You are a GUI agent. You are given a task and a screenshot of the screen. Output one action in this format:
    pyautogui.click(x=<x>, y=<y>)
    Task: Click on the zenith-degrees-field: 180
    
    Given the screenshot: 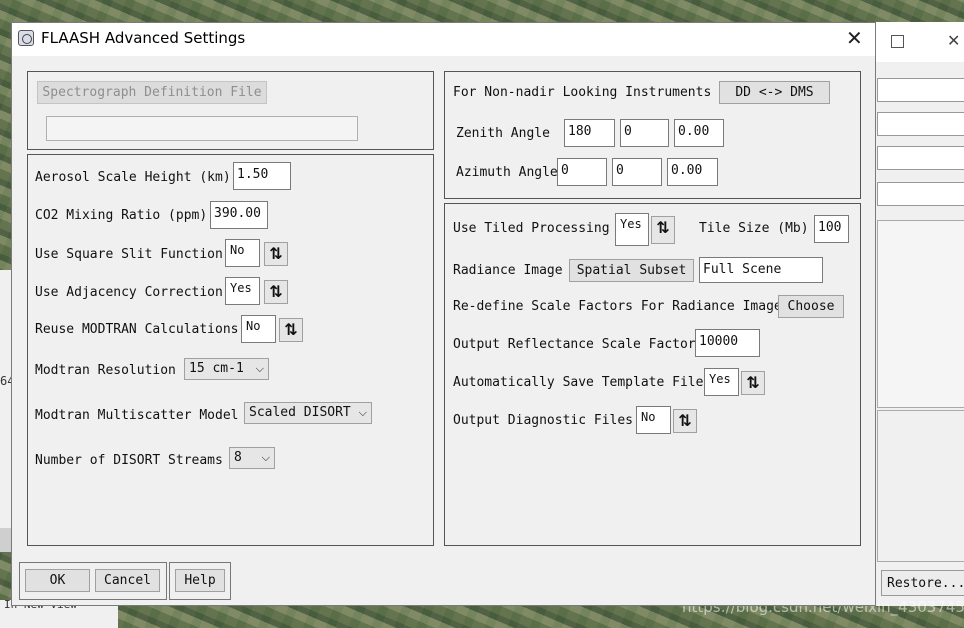 What is the action you would take?
    pyautogui.click(x=589, y=133)
    